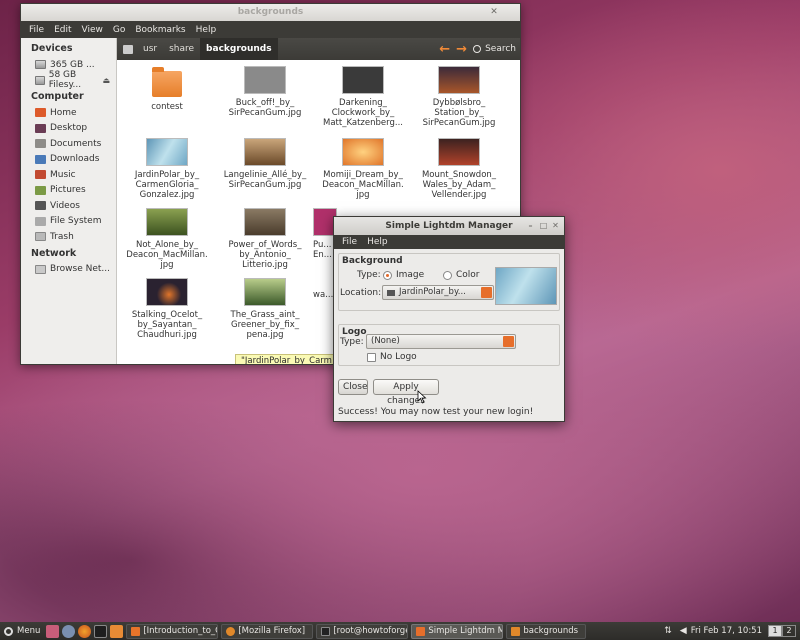 The image size is (800, 640). I want to click on menu-bookmarks: Bookmarks, so click(160, 30).